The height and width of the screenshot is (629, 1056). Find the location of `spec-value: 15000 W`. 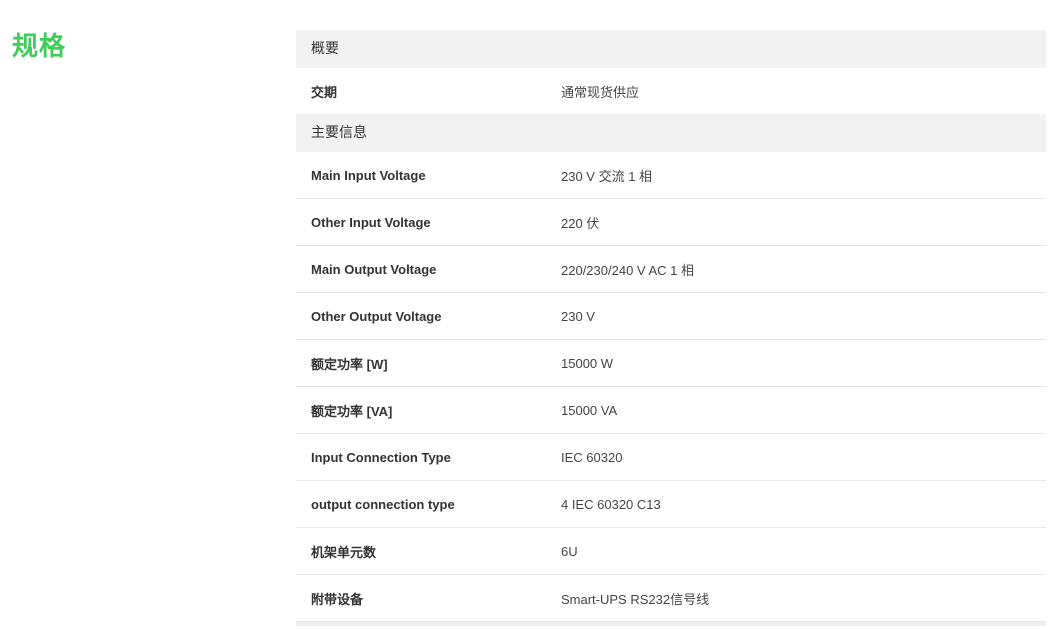

spec-value: 15000 W is located at coordinates (587, 363).